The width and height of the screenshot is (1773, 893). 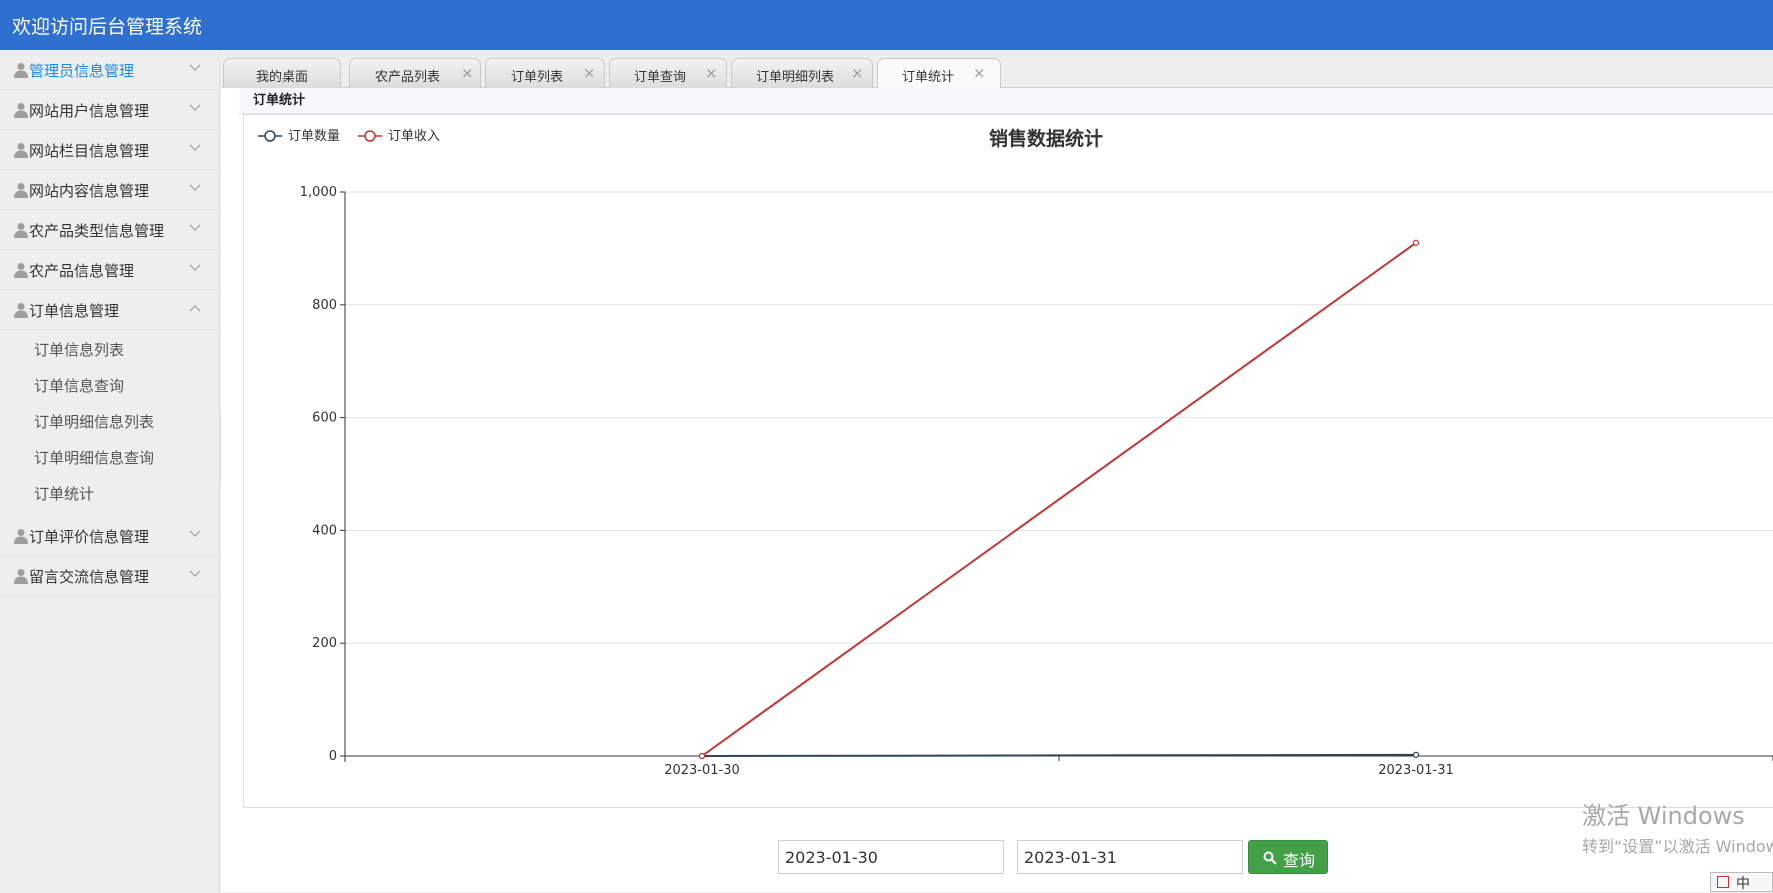 What do you see at coordinates (414, 136) in the screenshot?
I see `legend-label: 订单收入` at bounding box center [414, 136].